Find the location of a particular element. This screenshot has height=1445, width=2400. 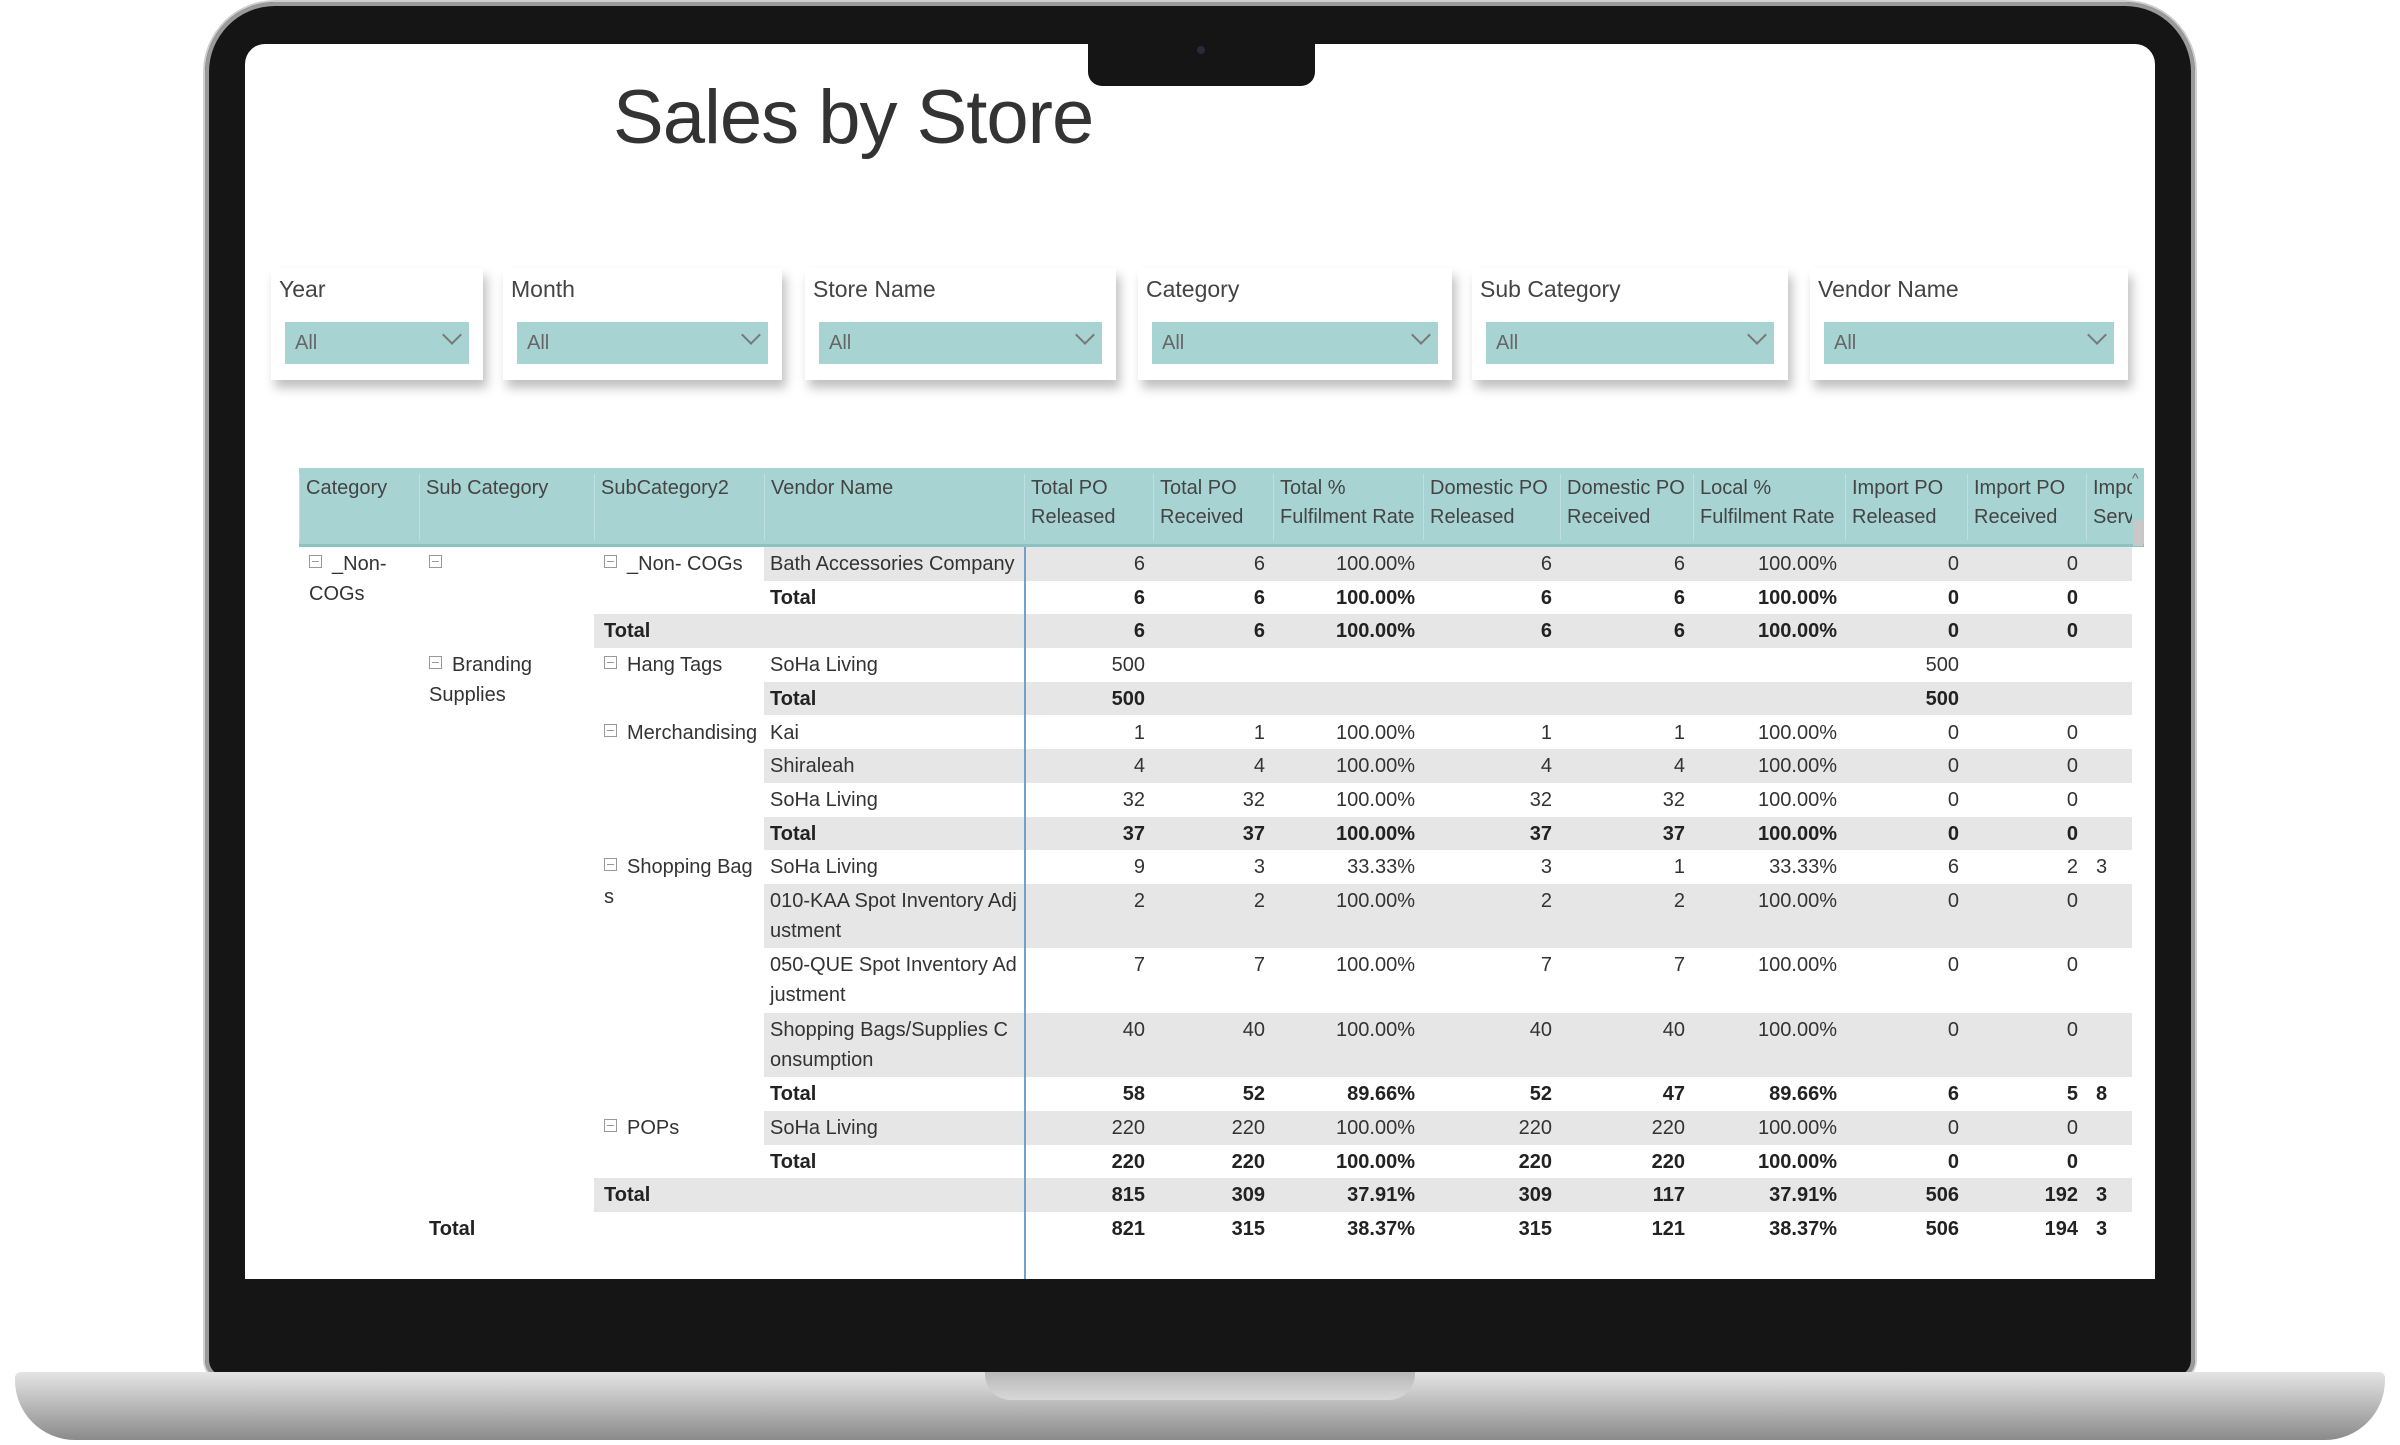

column-header: Sub Category is located at coordinates (506, 507).